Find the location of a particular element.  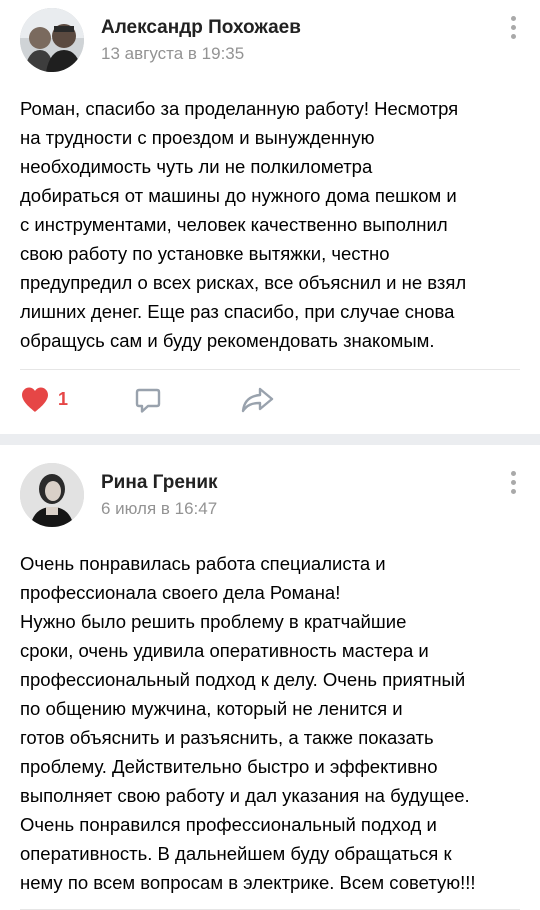

post-actions: 1 is located at coordinates (270, 402).